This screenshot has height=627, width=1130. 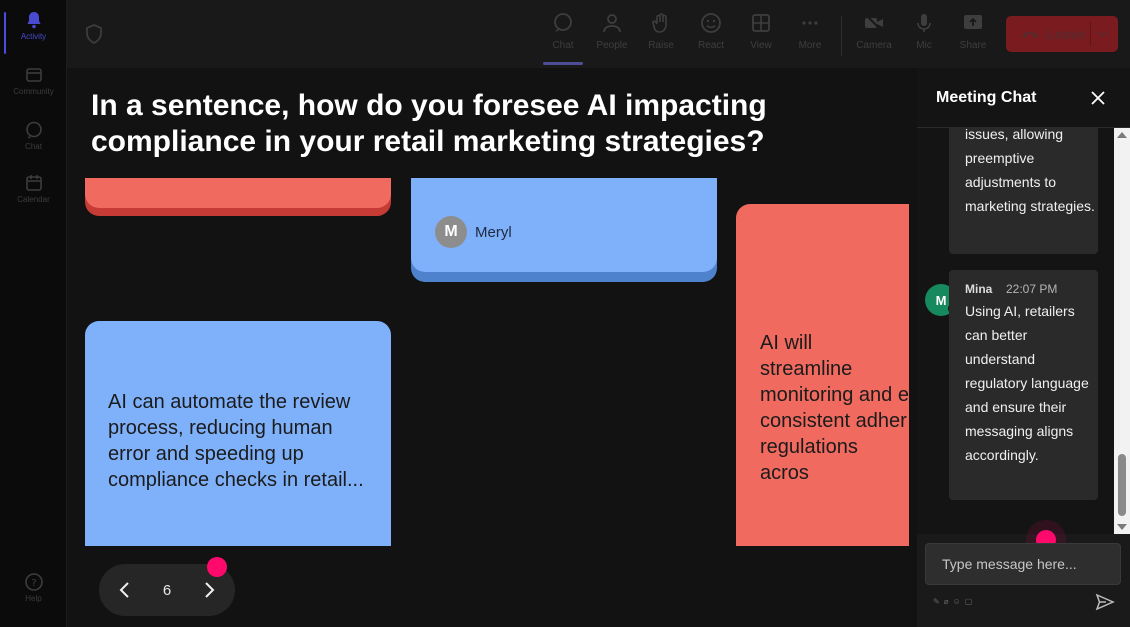 I want to click on rail-item-activity: Activity, so click(x=33, y=35).